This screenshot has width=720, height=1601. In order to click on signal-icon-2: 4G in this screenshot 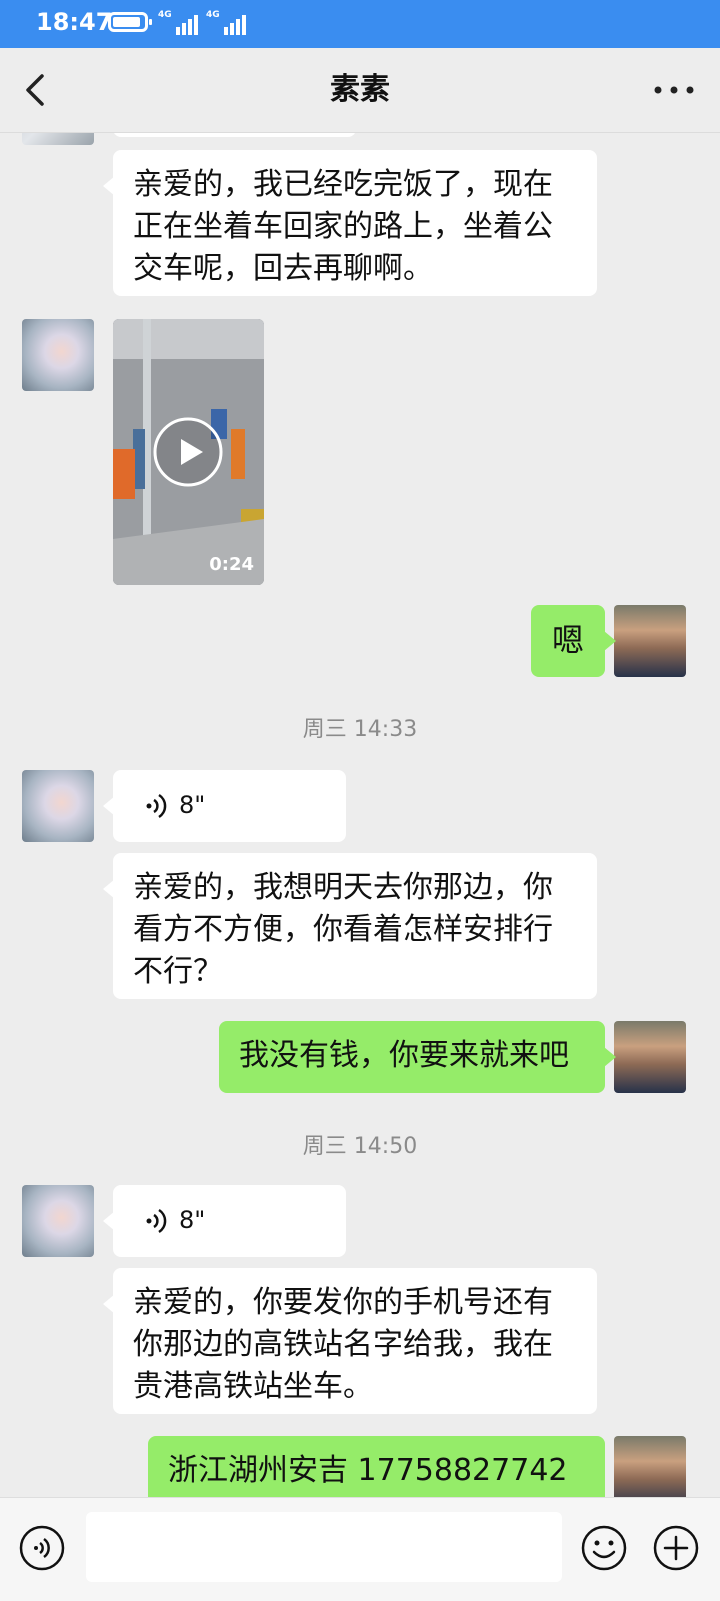, I will do `click(229, 24)`.